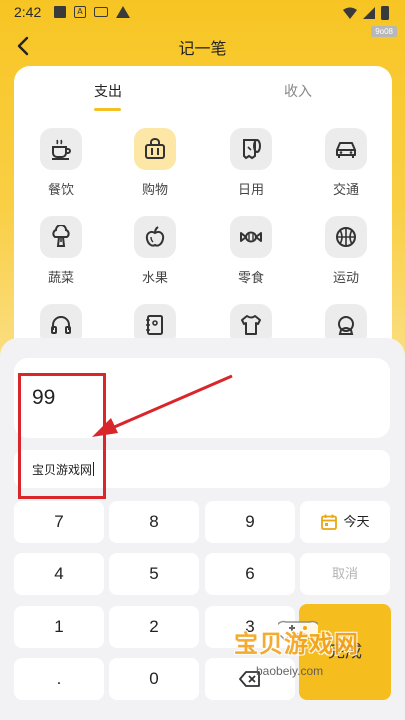 The image size is (405, 720). I want to click on pointer-arrow, so click(162, 405).